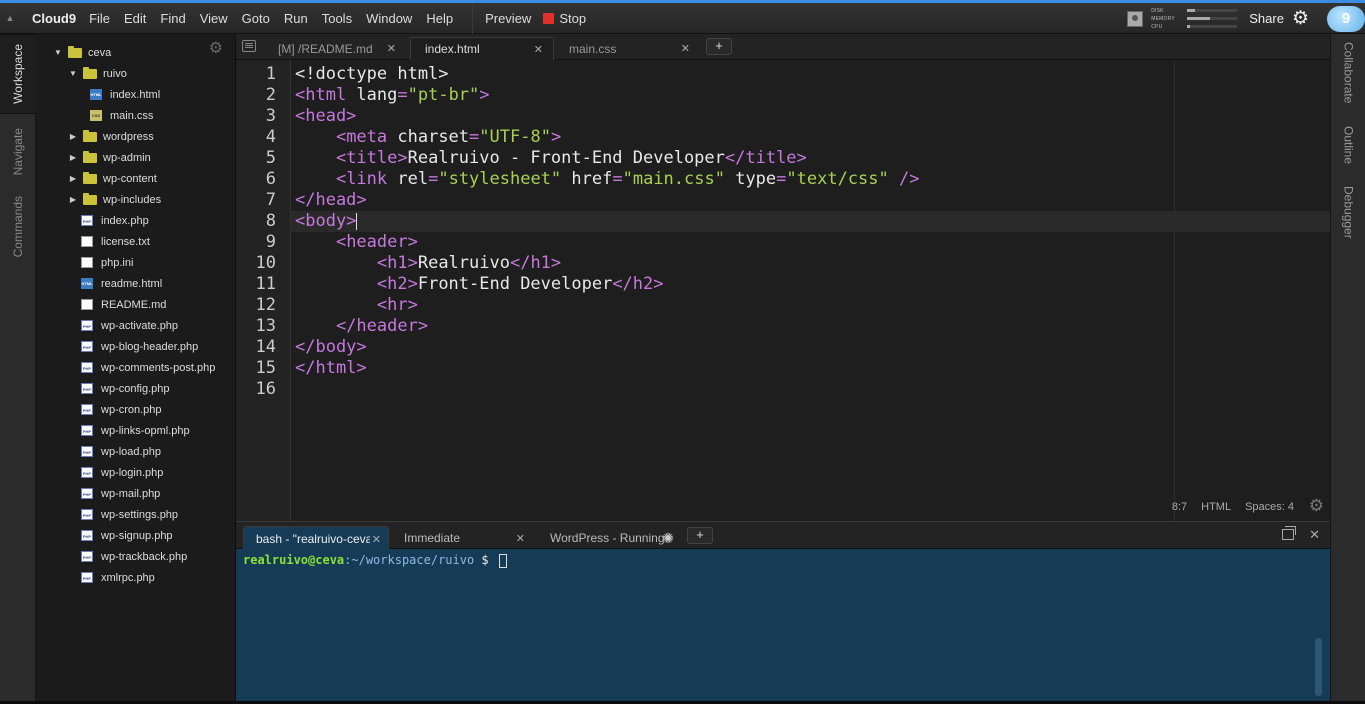  What do you see at coordinates (409, 560) in the screenshot?
I see `prompt-path: :~/workspace/ruivo` at bounding box center [409, 560].